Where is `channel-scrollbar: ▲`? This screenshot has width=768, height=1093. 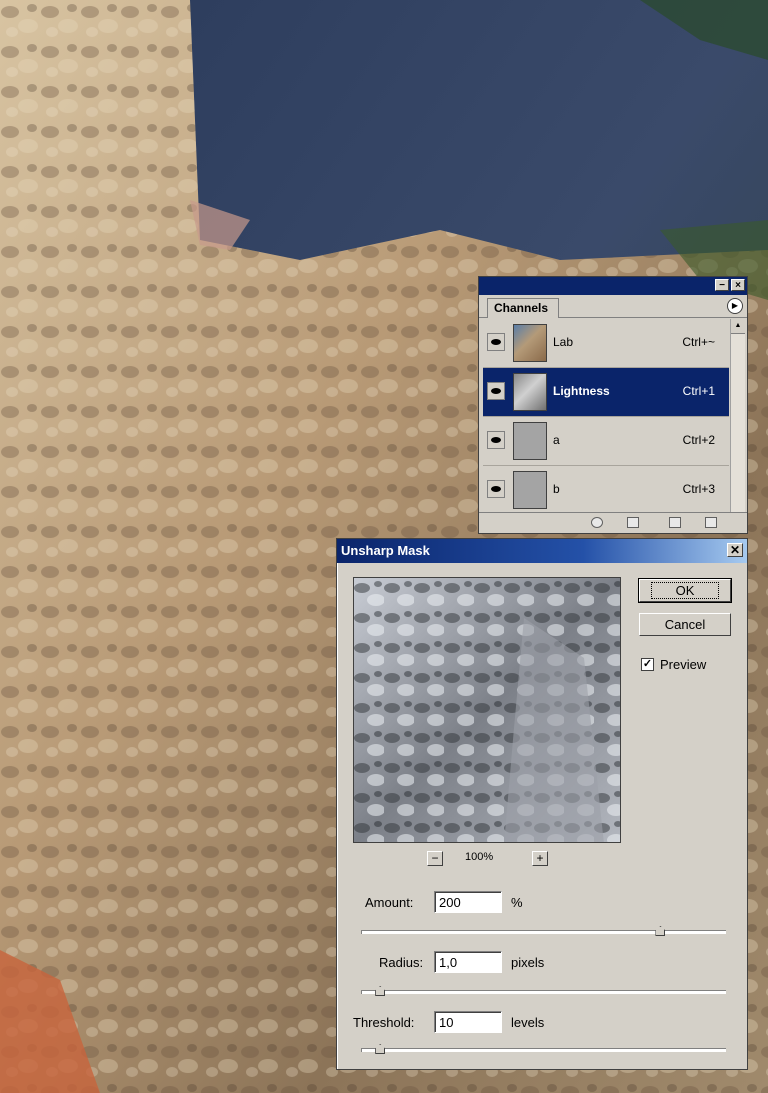
channel-scrollbar: ▲ is located at coordinates (737, 416).